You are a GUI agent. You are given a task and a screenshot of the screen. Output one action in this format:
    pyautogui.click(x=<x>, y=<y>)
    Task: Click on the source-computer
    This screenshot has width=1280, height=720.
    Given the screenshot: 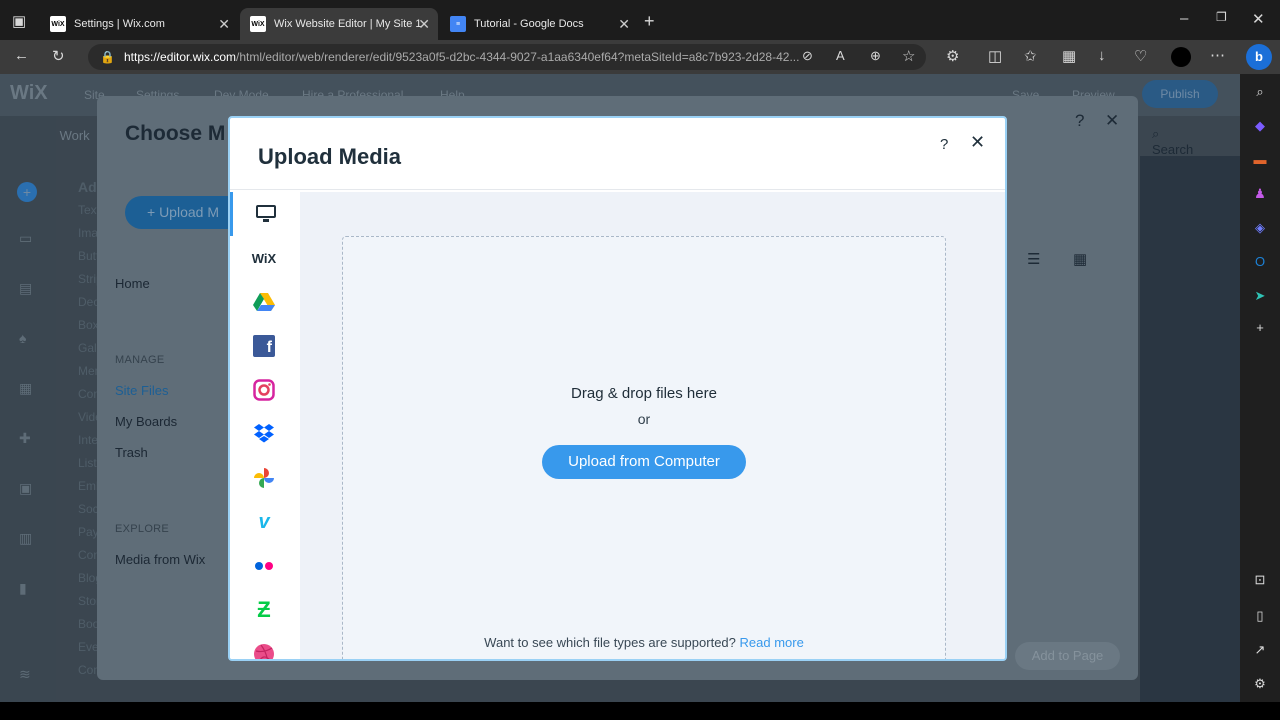 What is the action you would take?
    pyautogui.click(x=264, y=214)
    